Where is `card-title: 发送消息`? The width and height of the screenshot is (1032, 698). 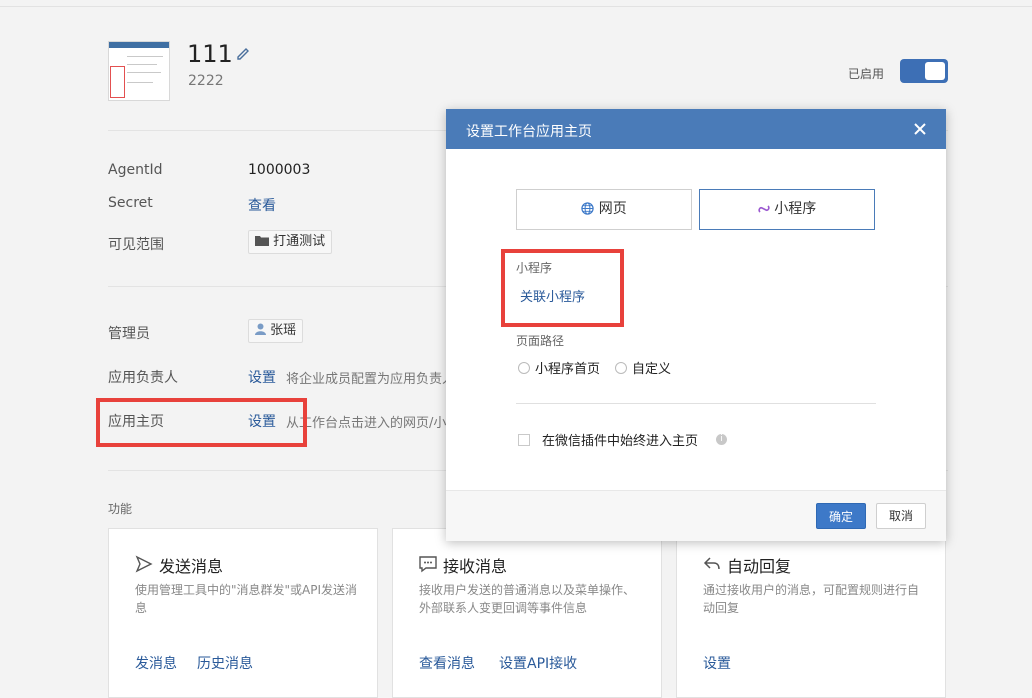 card-title: 发送消息 is located at coordinates (191, 566).